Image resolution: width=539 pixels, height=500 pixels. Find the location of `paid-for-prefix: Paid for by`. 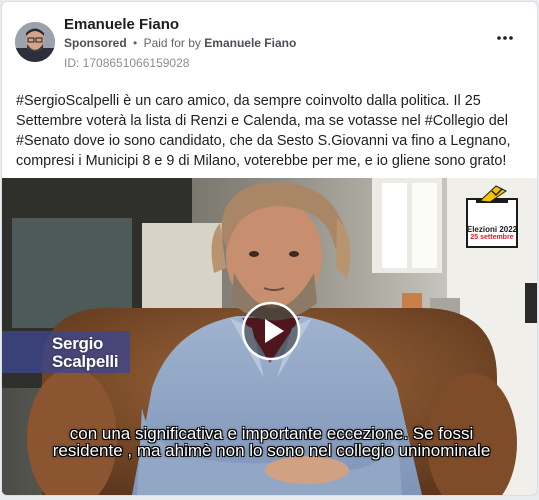

paid-for-prefix: Paid for by is located at coordinates (172, 43).